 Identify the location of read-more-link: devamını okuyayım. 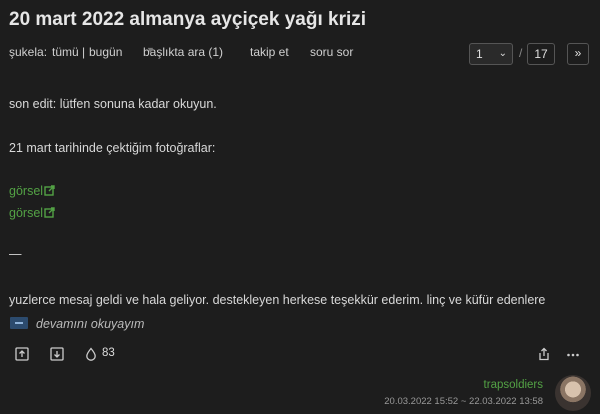
(90, 324).